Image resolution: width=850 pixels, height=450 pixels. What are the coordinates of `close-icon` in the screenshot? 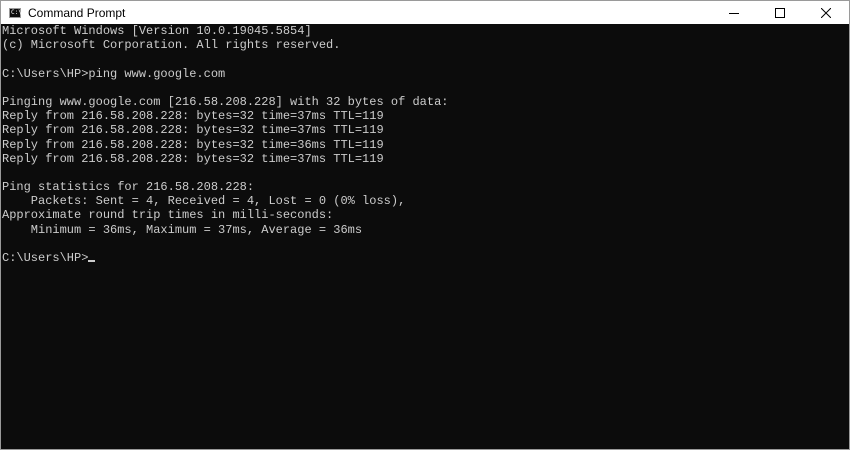 It's located at (826, 12).